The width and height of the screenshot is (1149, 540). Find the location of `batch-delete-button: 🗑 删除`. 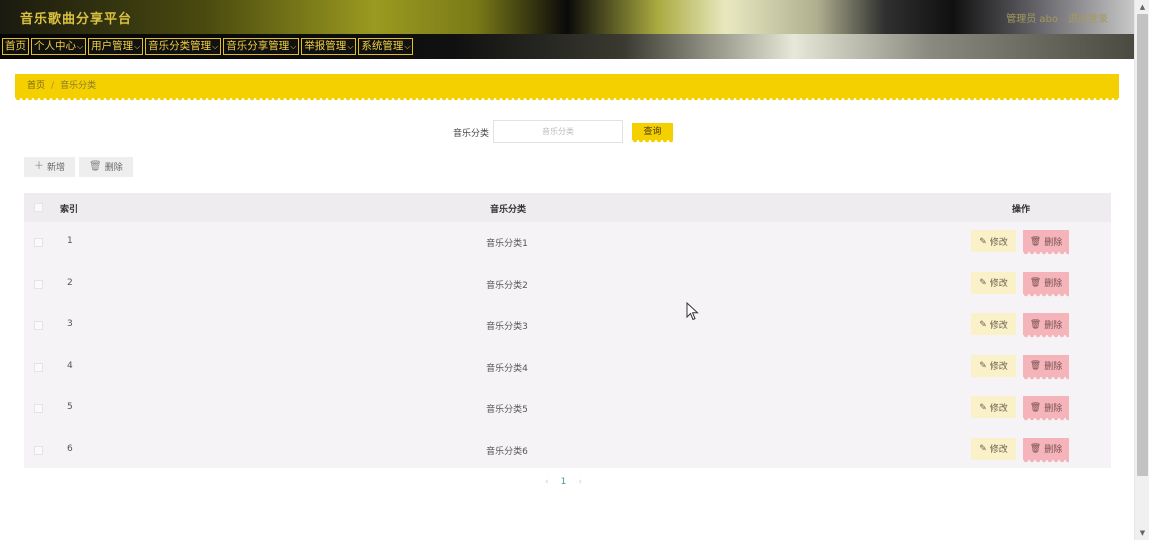

batch-delete-button: 🗑 删除 is located at coordinates (106, 167).